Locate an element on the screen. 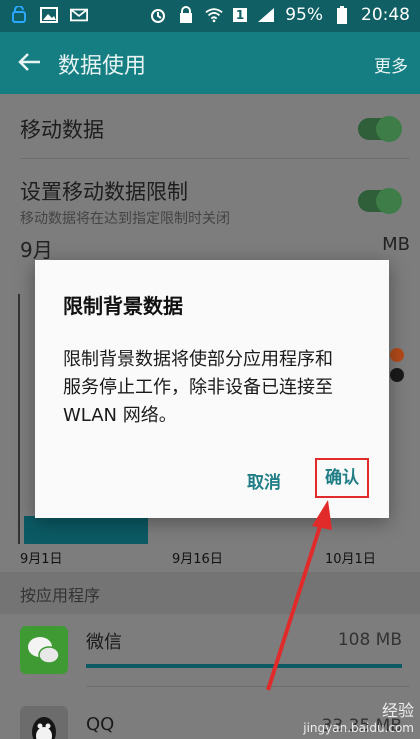 The height and width of the screenshot is (739, 420). alarm-icon is located at coordinates (158, 15).